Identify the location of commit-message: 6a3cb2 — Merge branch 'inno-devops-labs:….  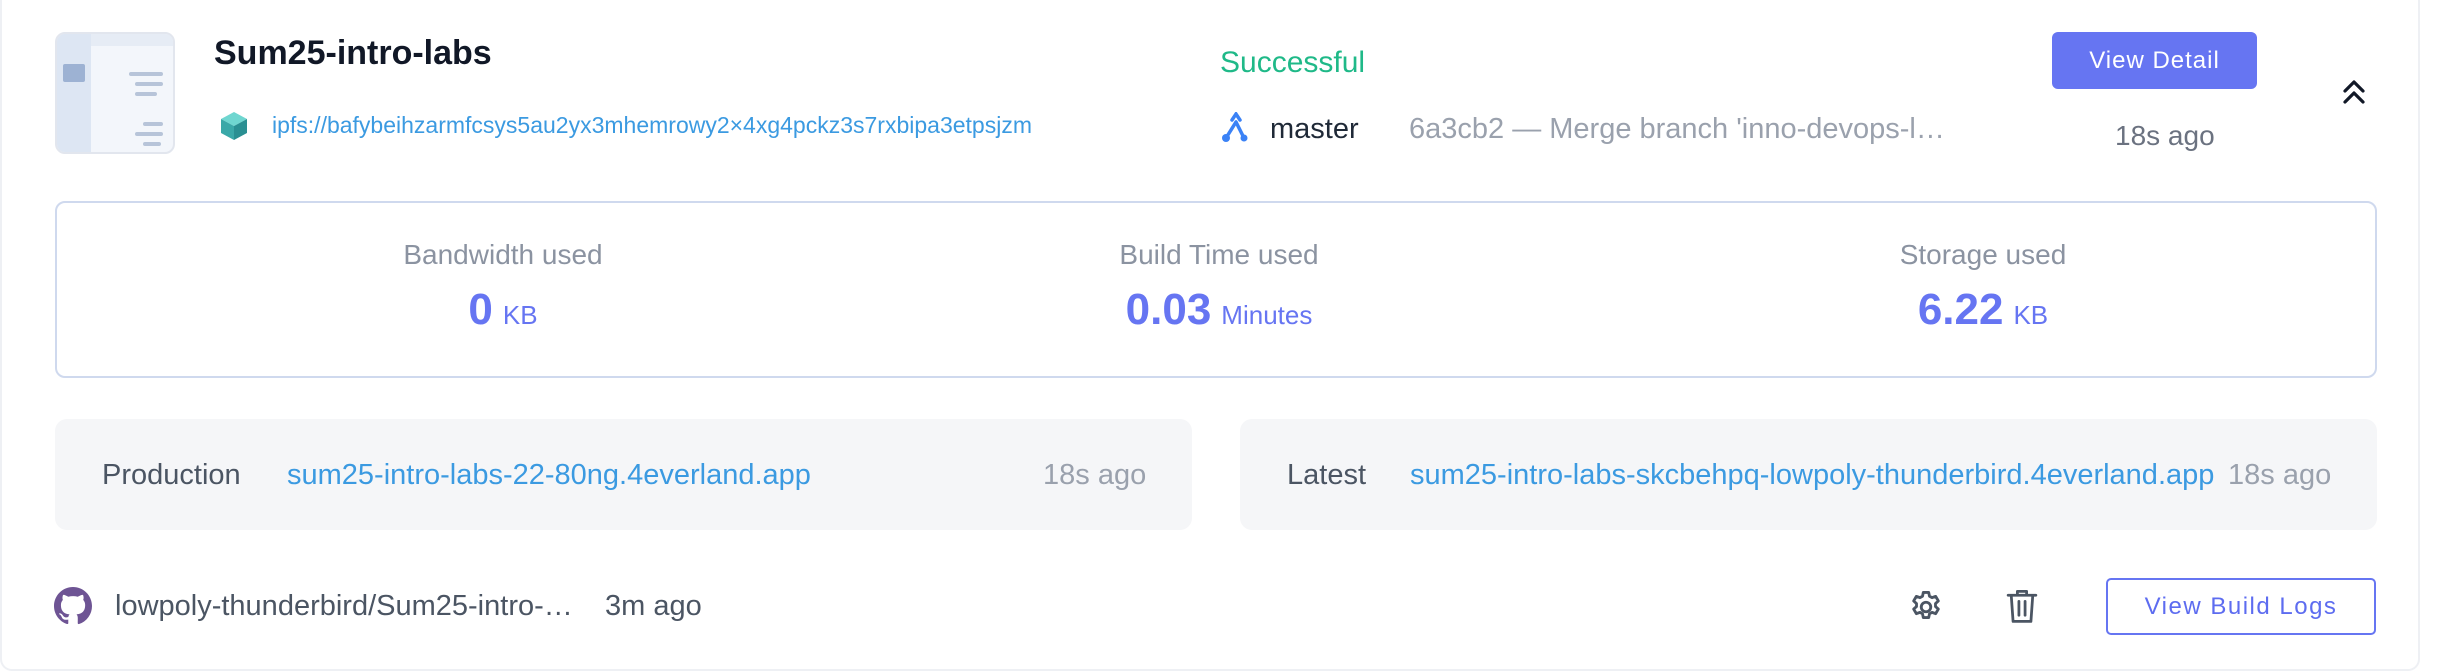
(1679, 129).